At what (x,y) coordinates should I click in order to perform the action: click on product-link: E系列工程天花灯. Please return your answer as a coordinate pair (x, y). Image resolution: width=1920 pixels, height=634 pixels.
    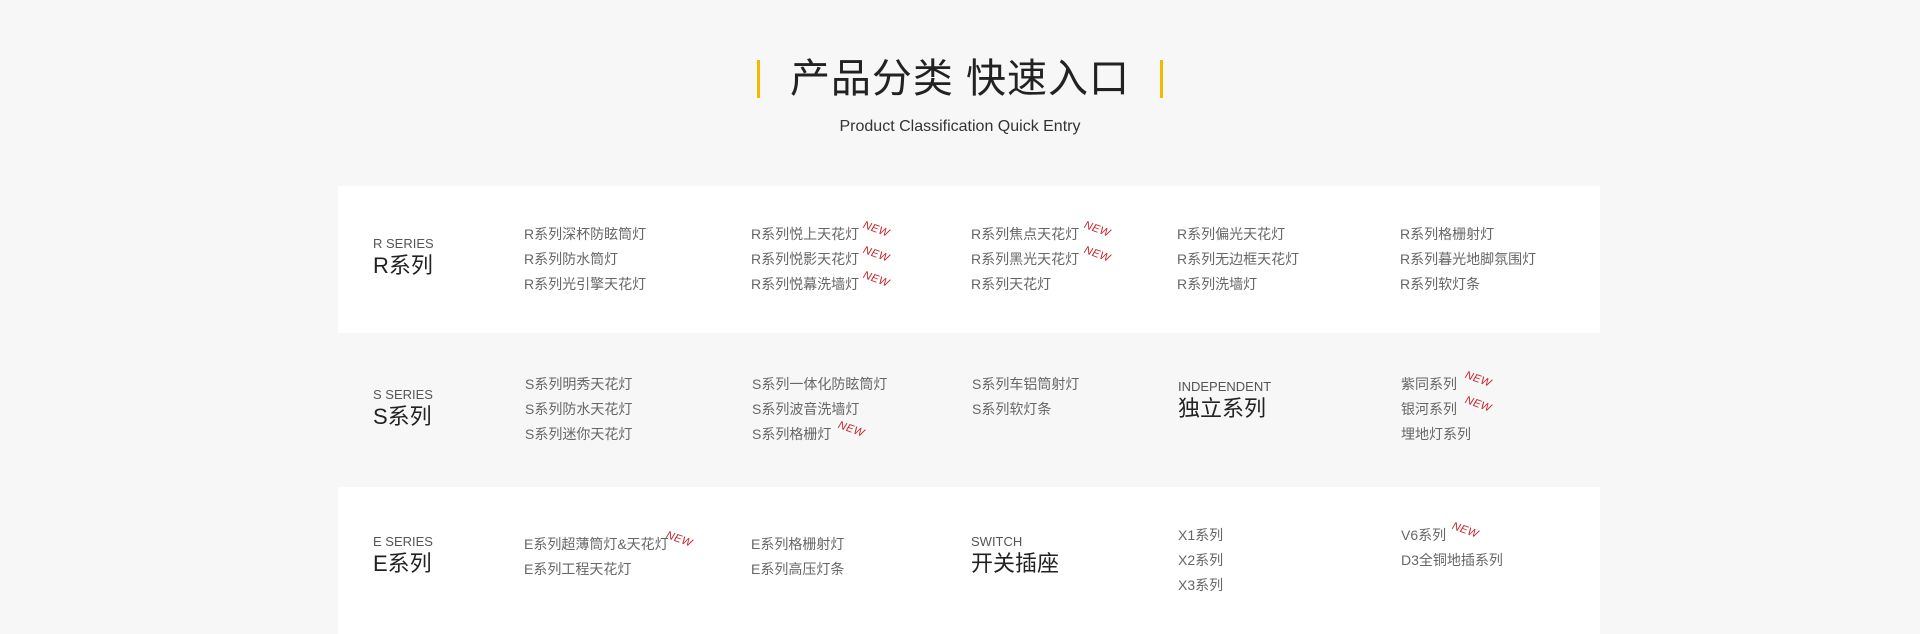
    Looking at the image, I should click on (596, 569).